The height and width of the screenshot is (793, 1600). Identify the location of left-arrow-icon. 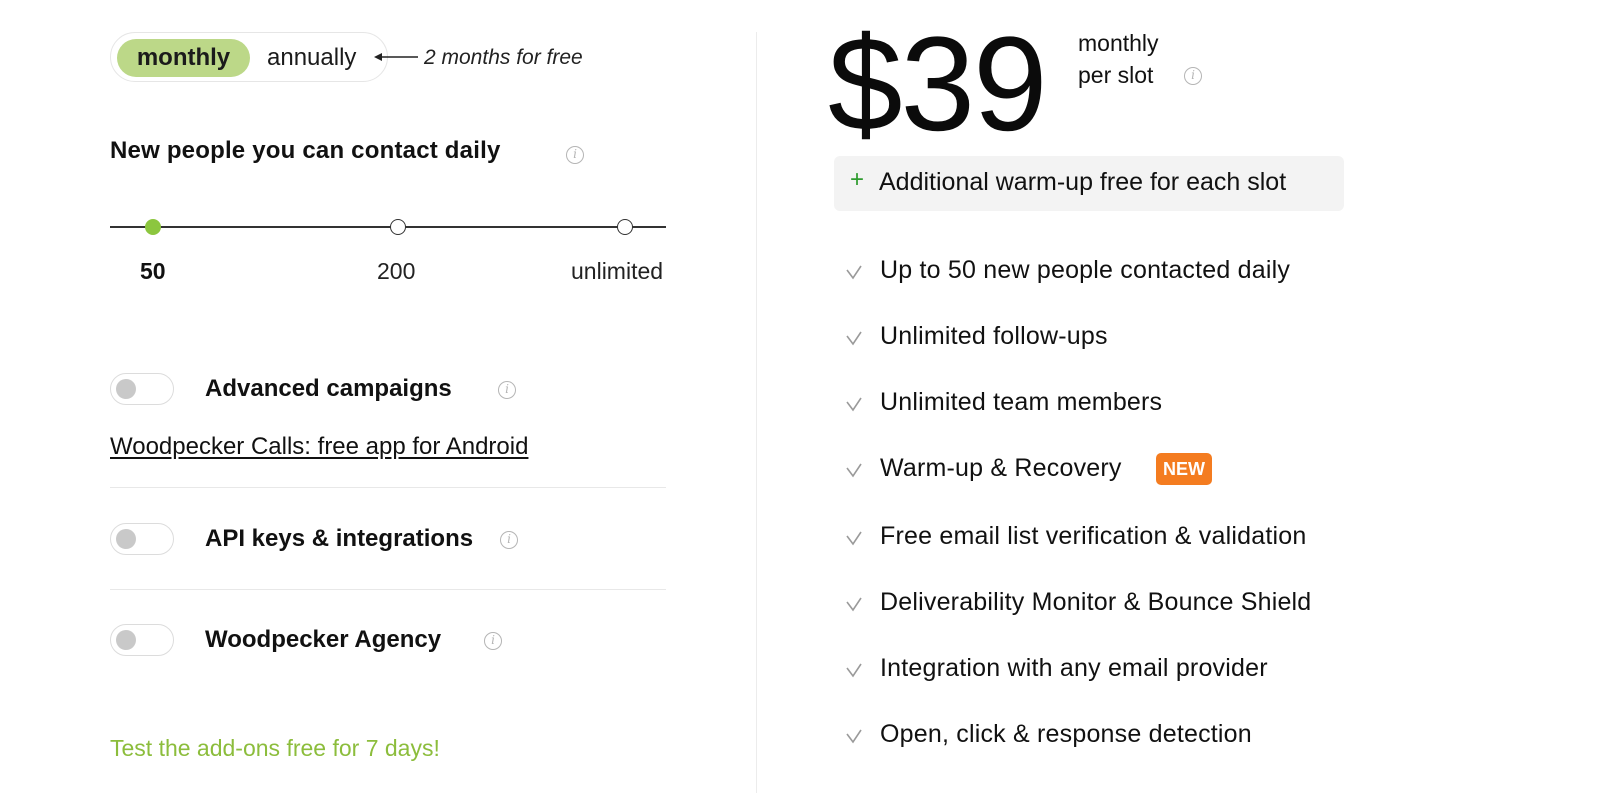
(396, 57).